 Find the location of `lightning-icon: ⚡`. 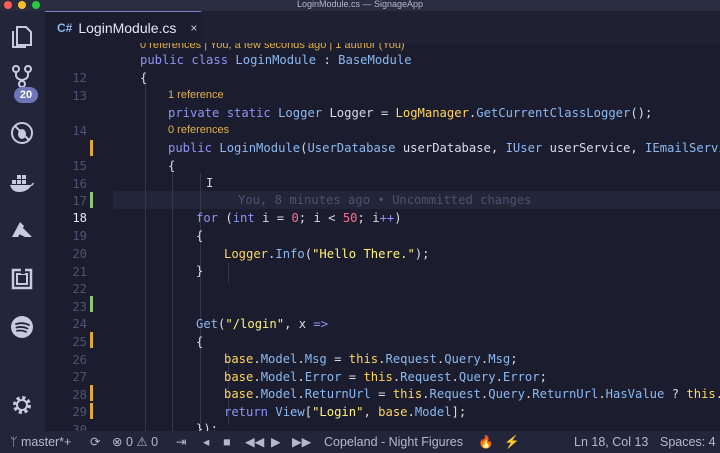

lightning-icon: ⚡ is located at coordinates (512, 442).